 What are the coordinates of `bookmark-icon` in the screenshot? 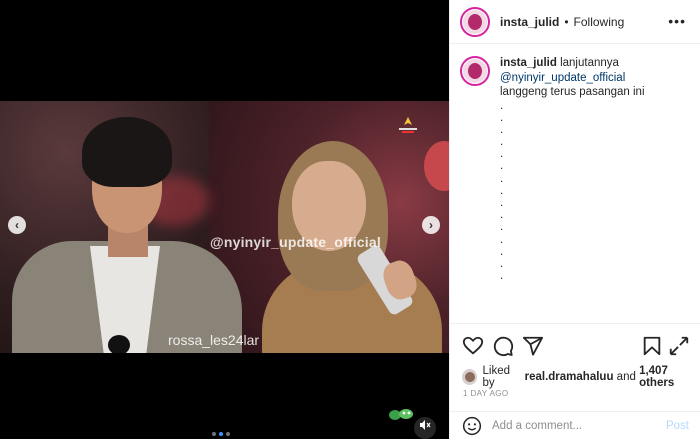 It's located at (652, 346).